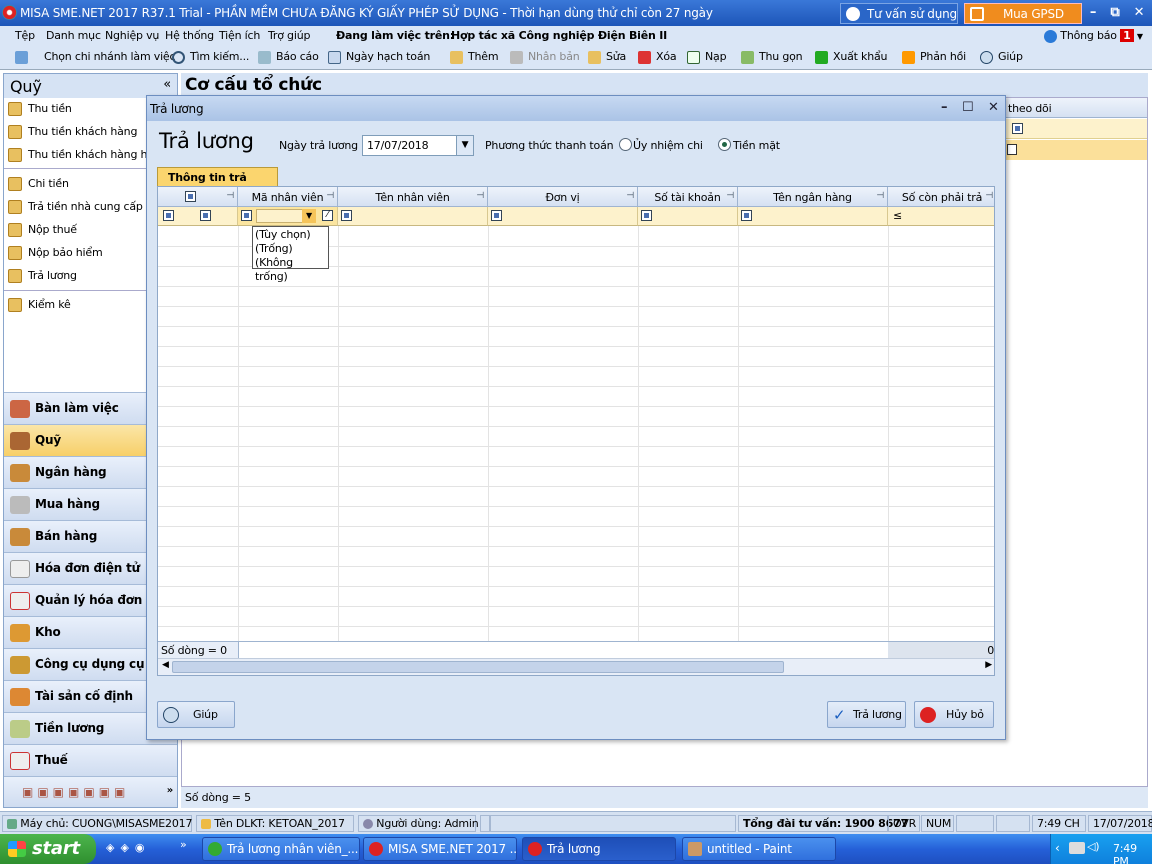  What do you see at coordinates (545, 57) in the screenshot?
I see `duplicate-button: Nhân bản` at bounding box center [545, 57].